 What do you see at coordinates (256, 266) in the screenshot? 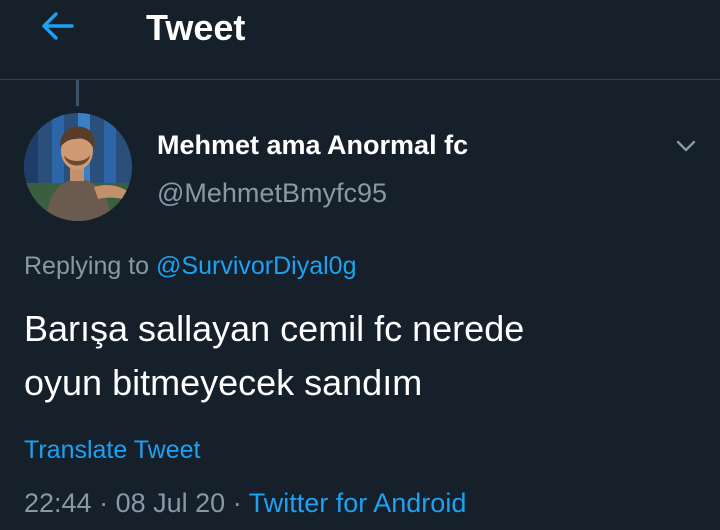
I see `replying-to-mention-link: @SurvivorDiyal0g` at bounding box center [256, 266].